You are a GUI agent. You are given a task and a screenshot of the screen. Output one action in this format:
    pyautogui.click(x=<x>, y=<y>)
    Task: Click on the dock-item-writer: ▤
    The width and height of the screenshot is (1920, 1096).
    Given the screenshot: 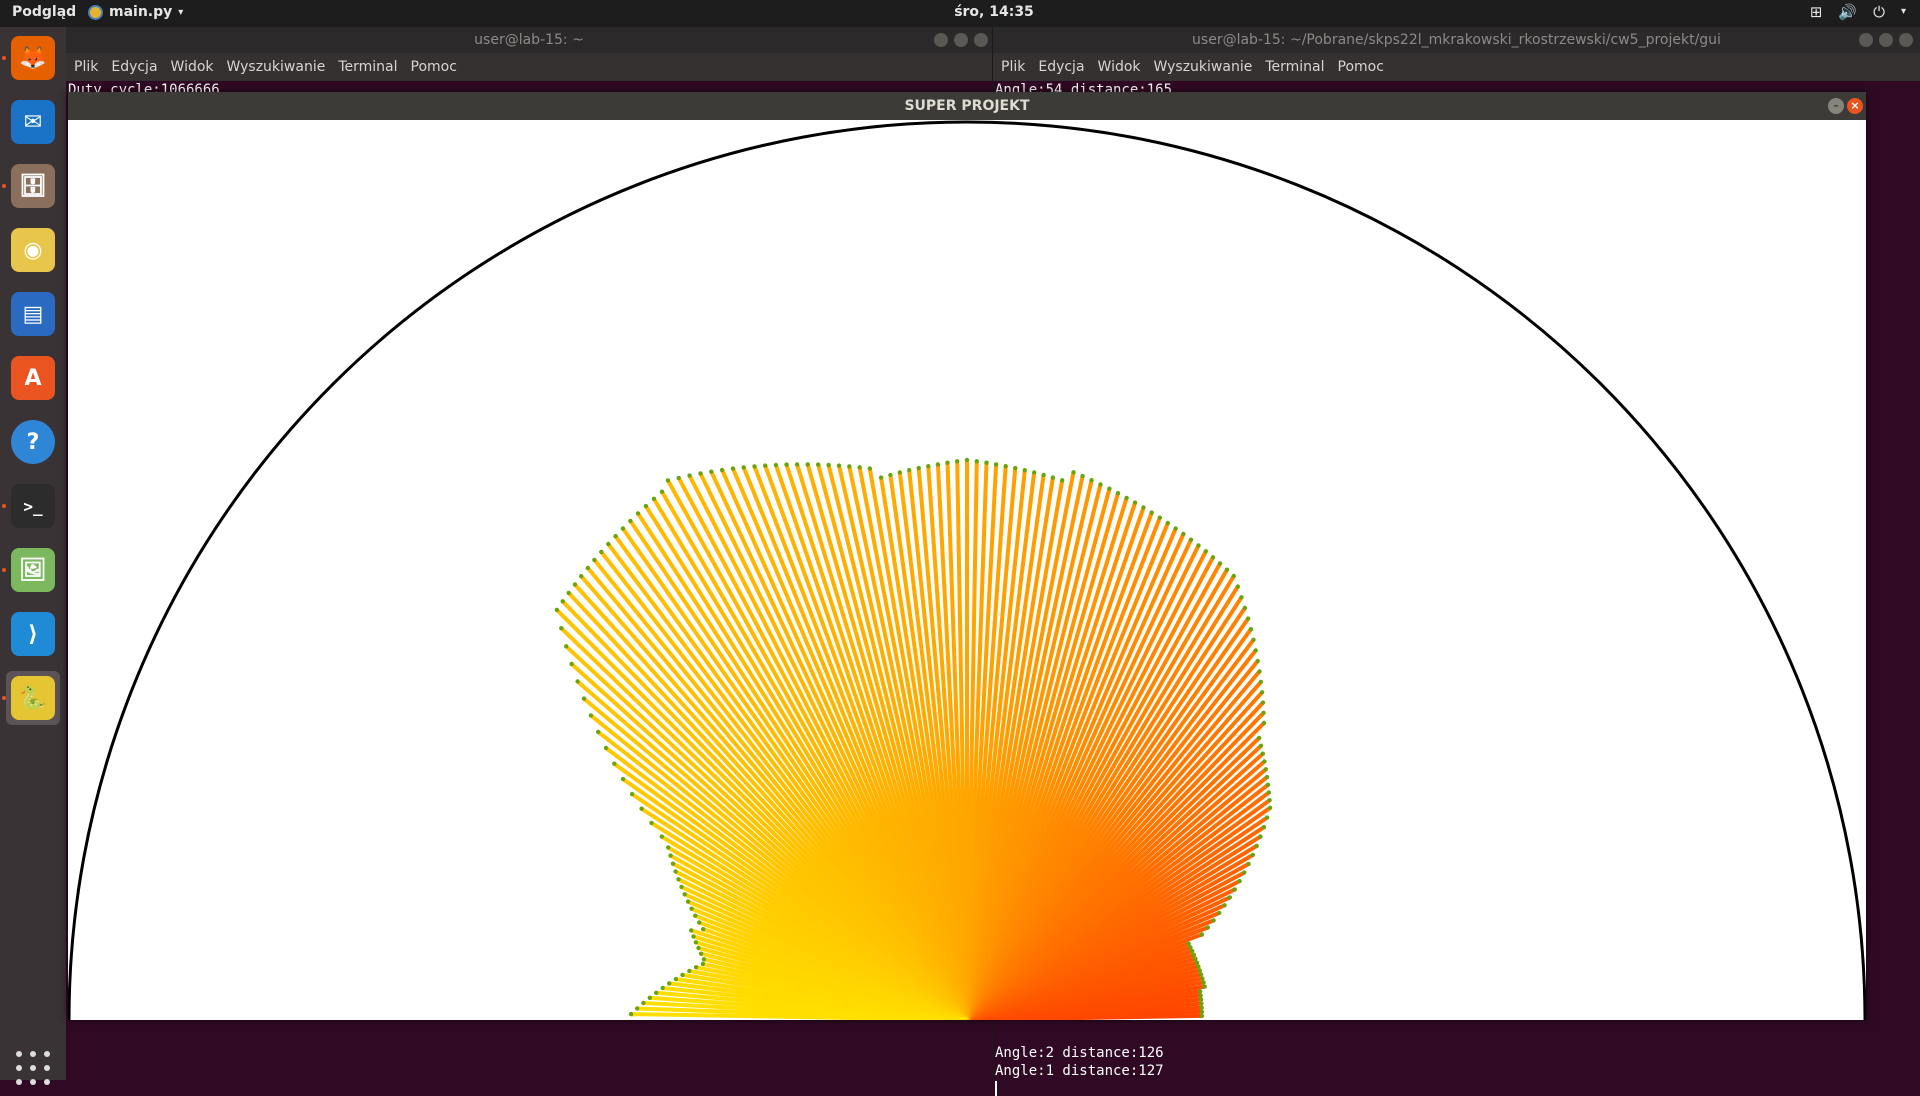 What is the action you would take?
    pyautogui.click(x=33, y=314)
    